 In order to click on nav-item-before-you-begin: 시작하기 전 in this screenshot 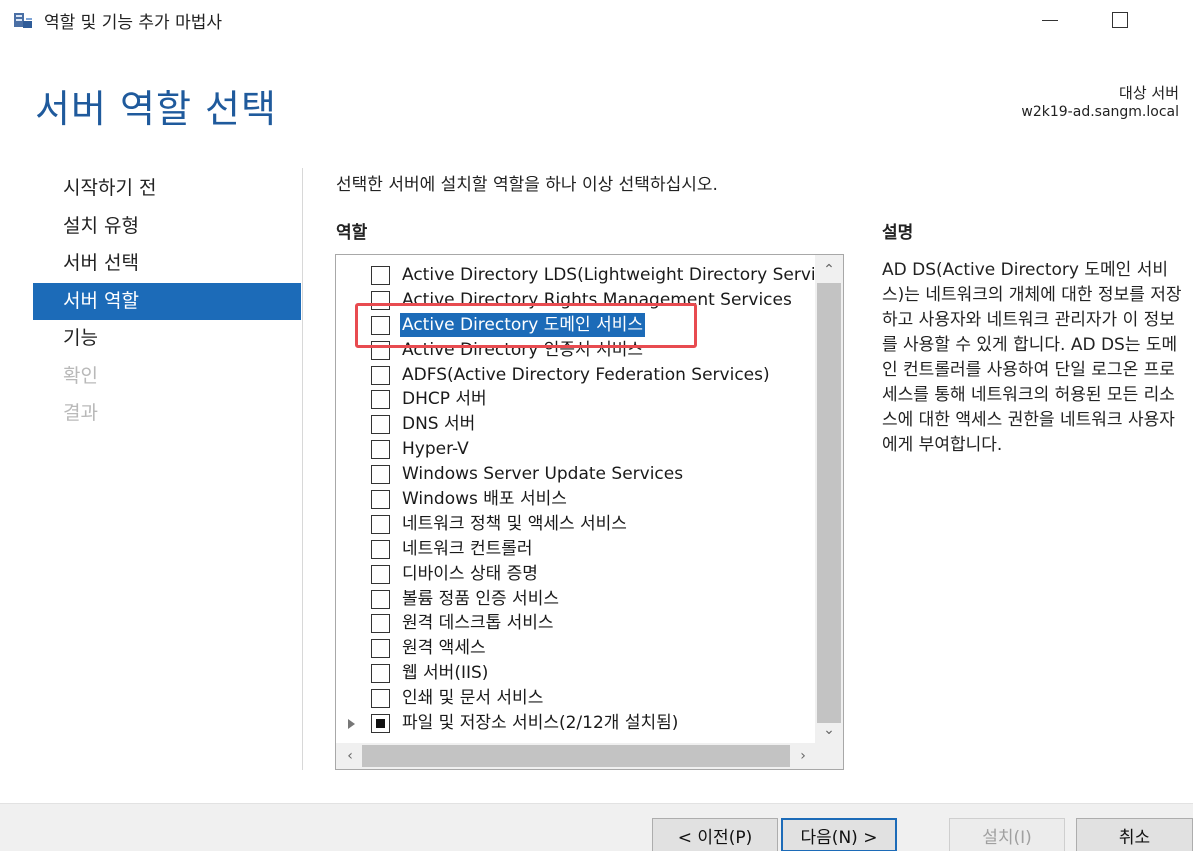, I will do `click(167, 189)`.